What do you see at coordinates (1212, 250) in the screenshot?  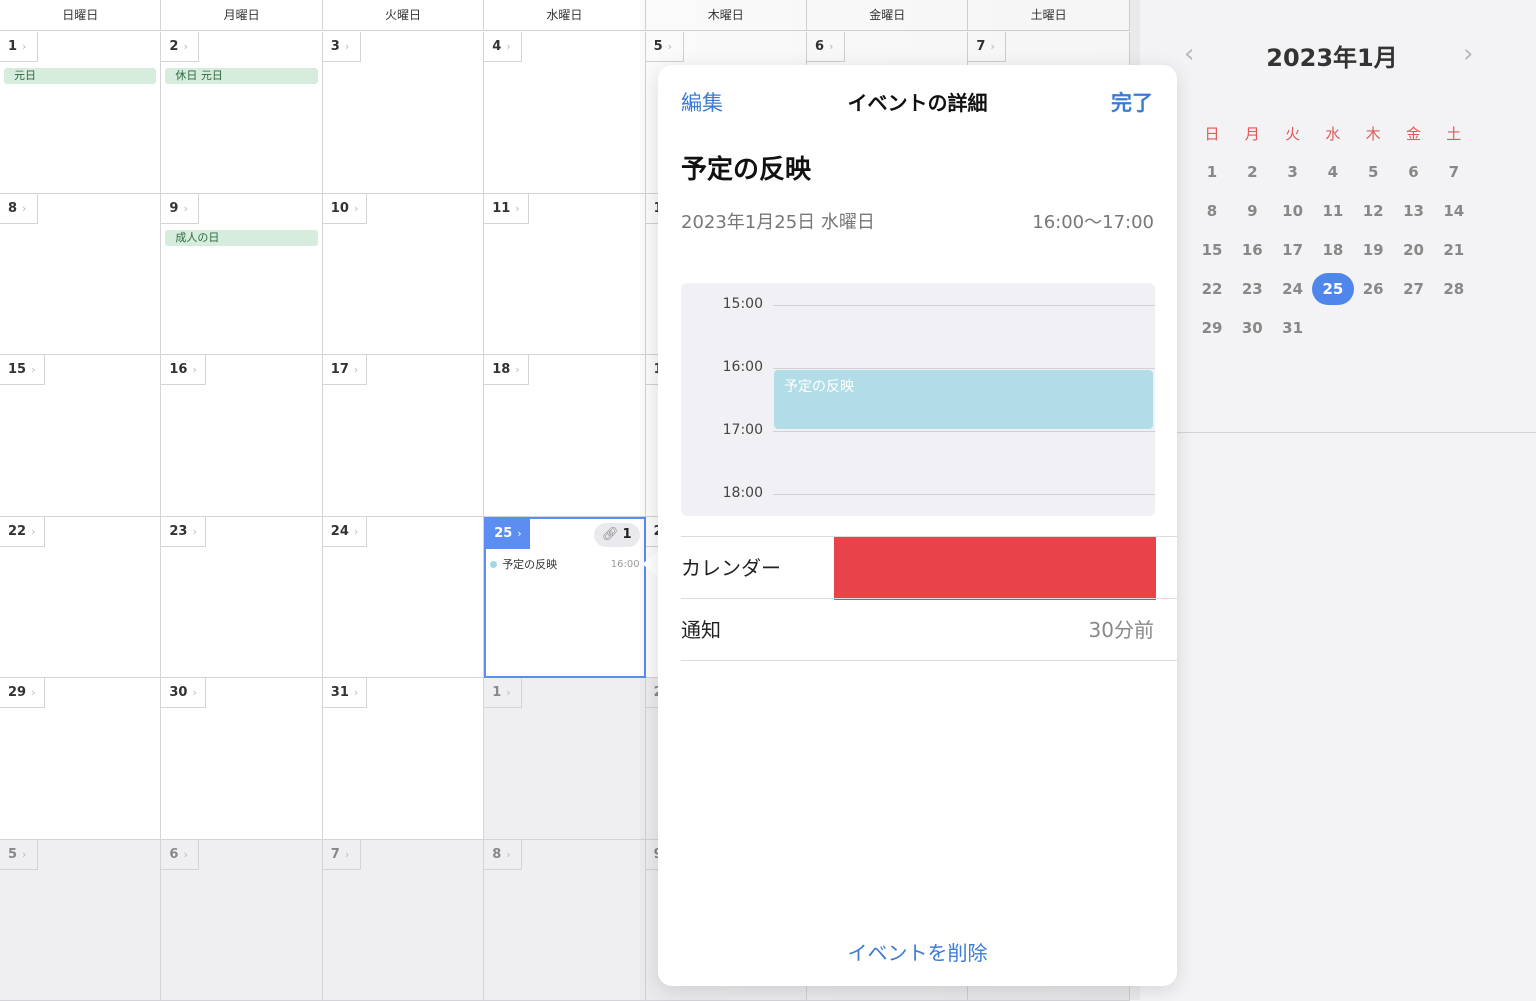 I see `mini-day: 15` at bounding box center [1212, 250].